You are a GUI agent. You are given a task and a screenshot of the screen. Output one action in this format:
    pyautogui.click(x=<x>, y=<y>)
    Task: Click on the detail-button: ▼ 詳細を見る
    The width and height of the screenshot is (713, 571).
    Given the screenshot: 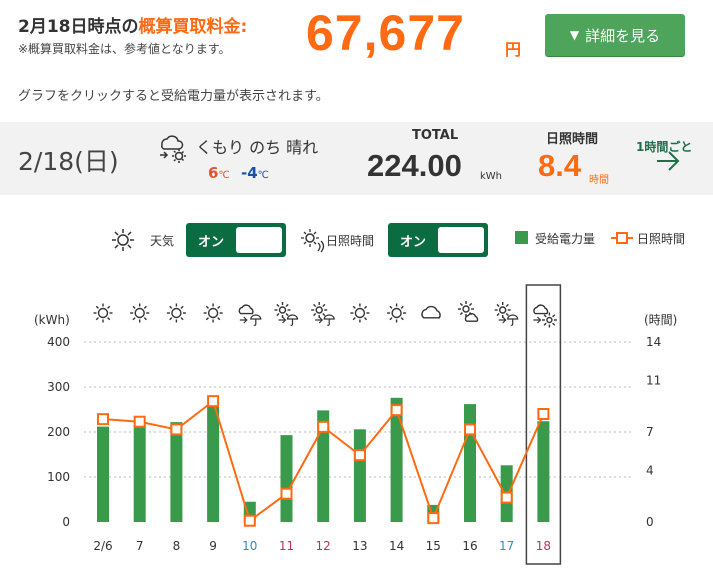 What is the action you would take?
    pyautogui.click(x=615, y=35)
    